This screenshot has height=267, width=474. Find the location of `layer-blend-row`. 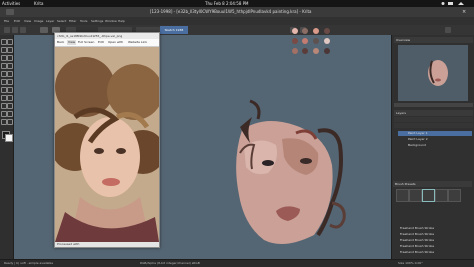

layer-blend-row is located at coordinates (433, 119).